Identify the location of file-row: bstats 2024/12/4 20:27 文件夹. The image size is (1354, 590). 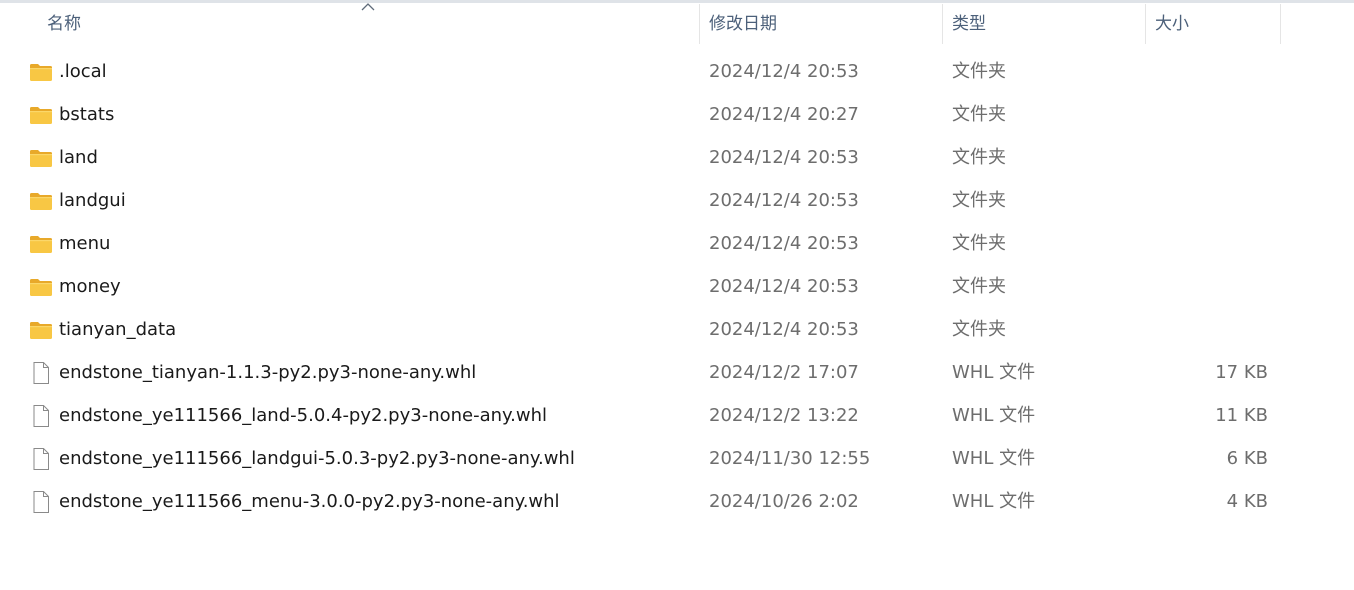
(677, 114).